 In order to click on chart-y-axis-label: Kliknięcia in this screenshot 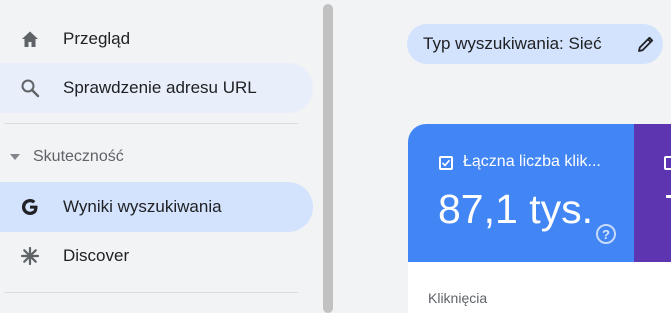, I will do `click(458, 298)`.